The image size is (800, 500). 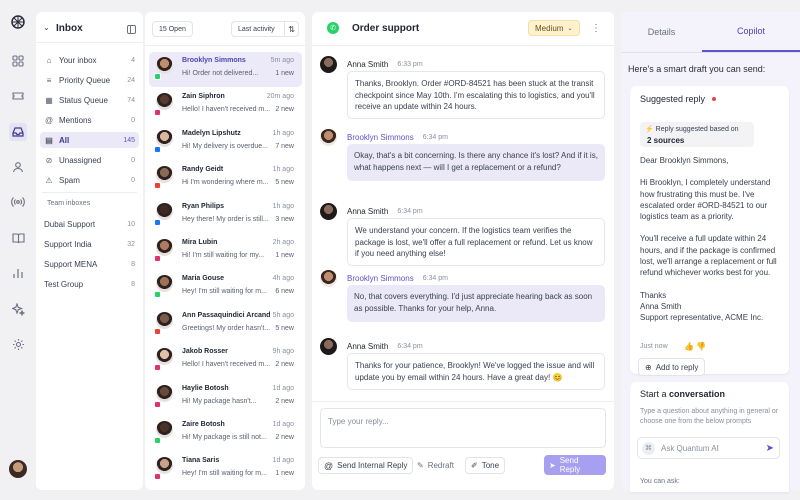 What do you see at coordinates (329, 465) in the screenshot?
I see `at-icon: @` at bounding box center [329, 465].